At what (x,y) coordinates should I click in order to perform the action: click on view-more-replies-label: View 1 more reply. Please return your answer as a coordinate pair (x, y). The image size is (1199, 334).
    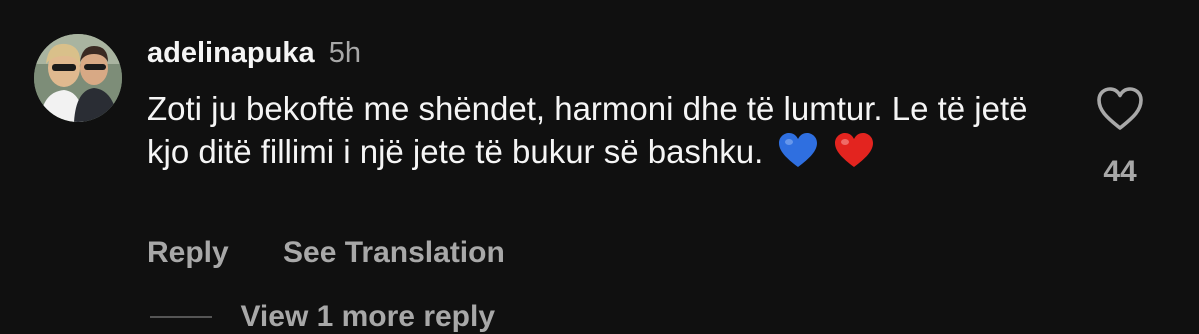
    Looking at the image, I should click on (367, 316).